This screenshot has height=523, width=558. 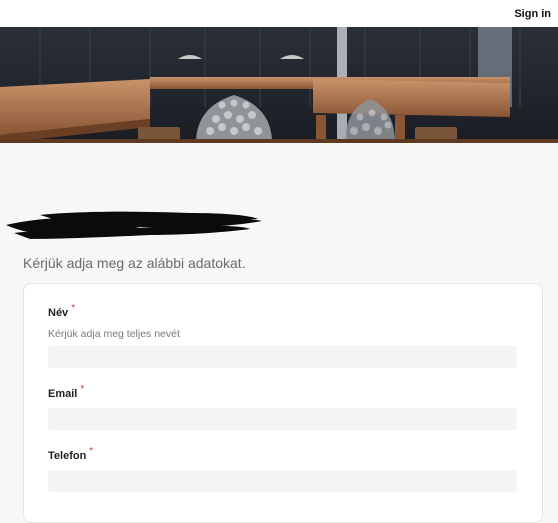 What do you see at coordinates (282, 407) in the screenshot?
I see `email-field-group: Email *` at bounding box center [282, 407].